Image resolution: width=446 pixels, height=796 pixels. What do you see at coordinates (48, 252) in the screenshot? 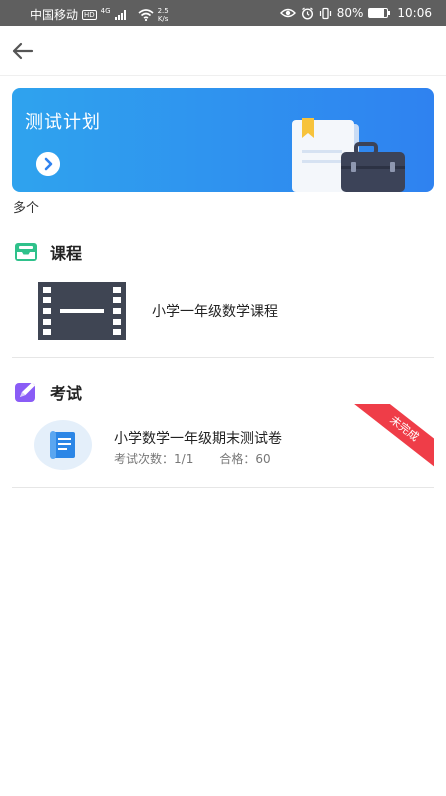
I see `course-section-header: 课程` at bounding box center [48, 252].